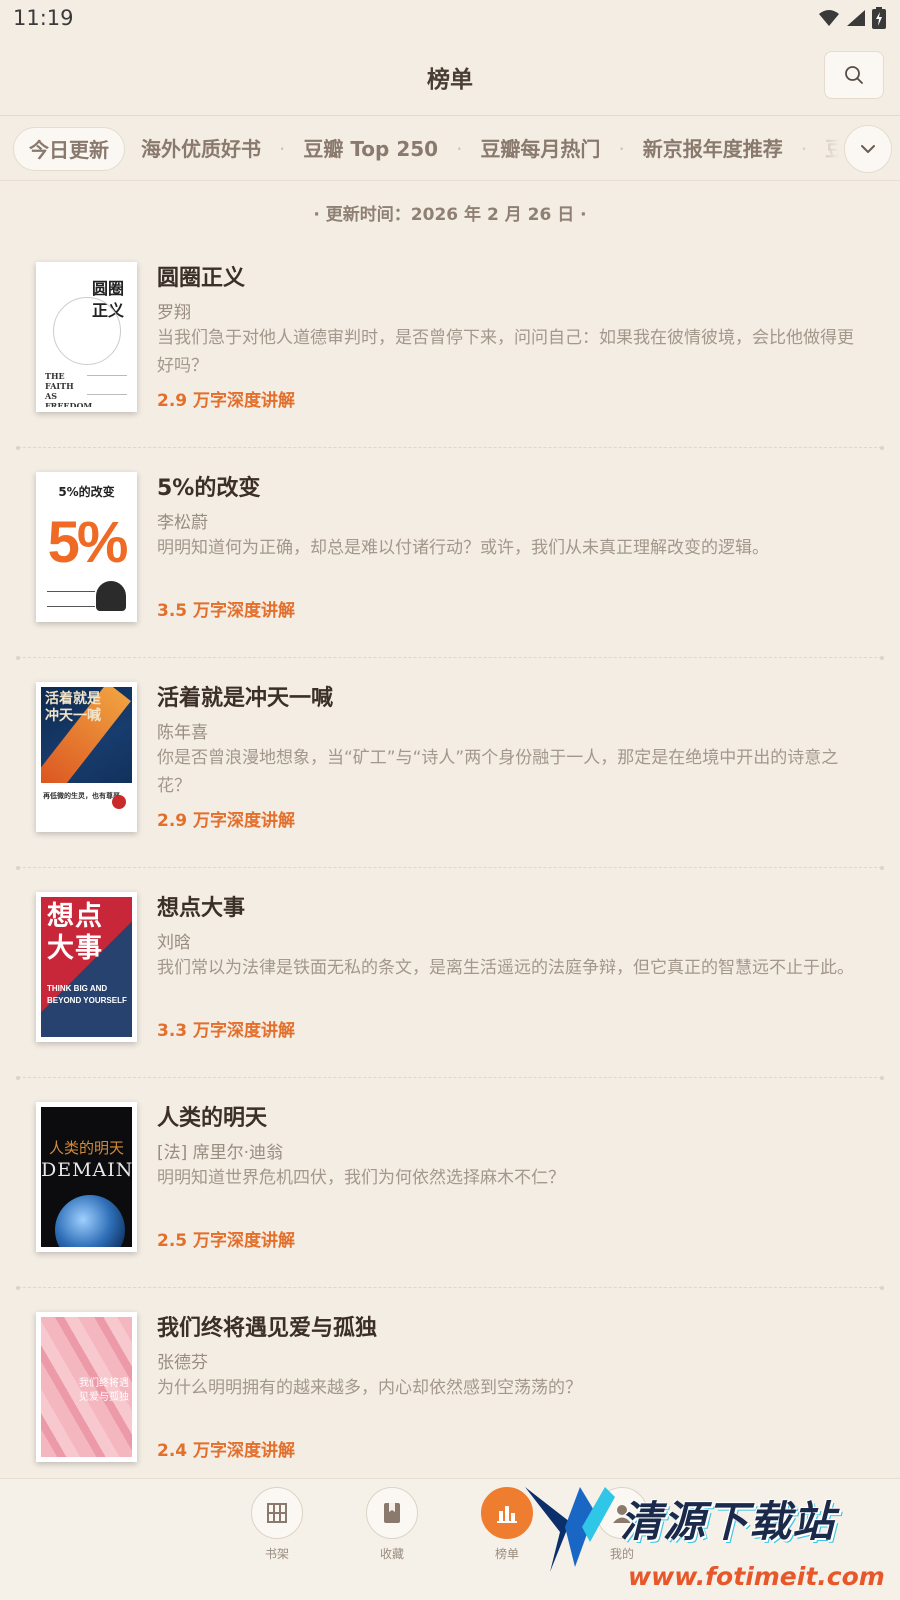 This screenshot has width=900, height=1600. Describe the element at coordinates (69, 149) in the screenshot. I see `tab-today-update: 今日更新` at that location.